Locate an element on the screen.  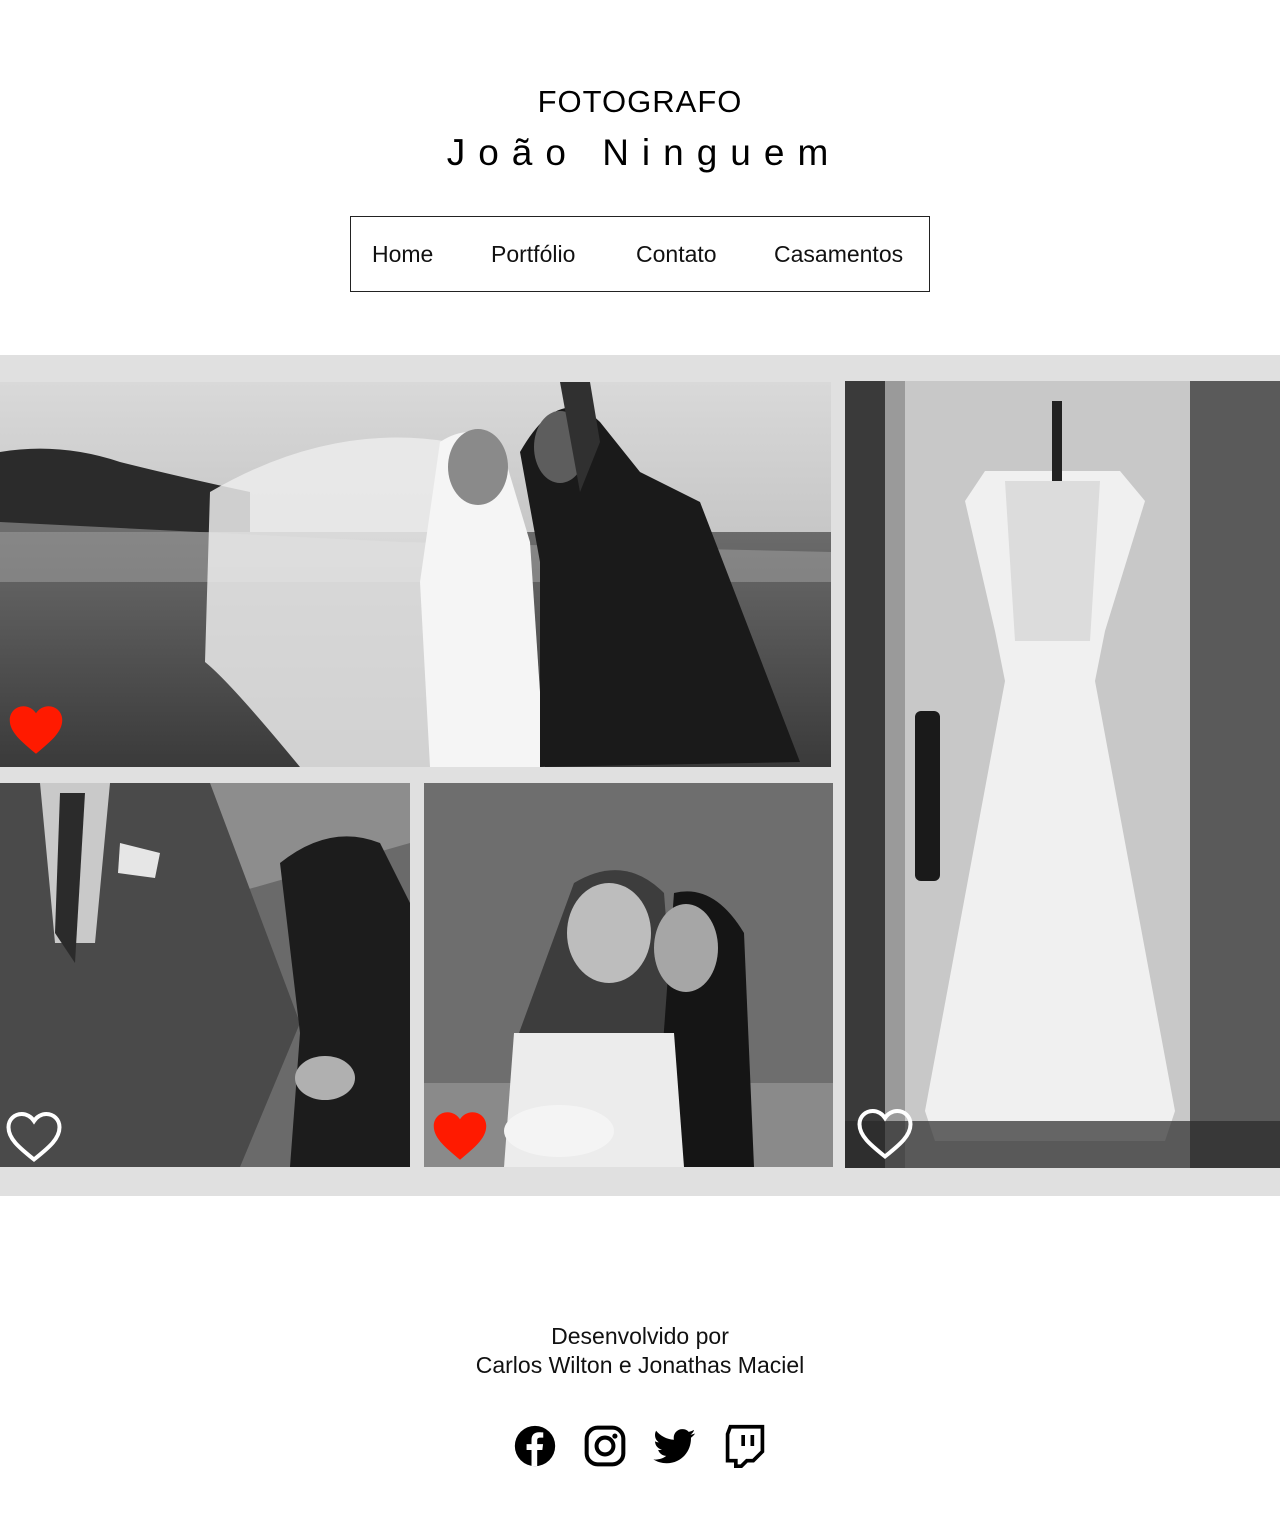
main-nav: Home Portfólio Contato Casamentos is located at coordinates (640, 254).